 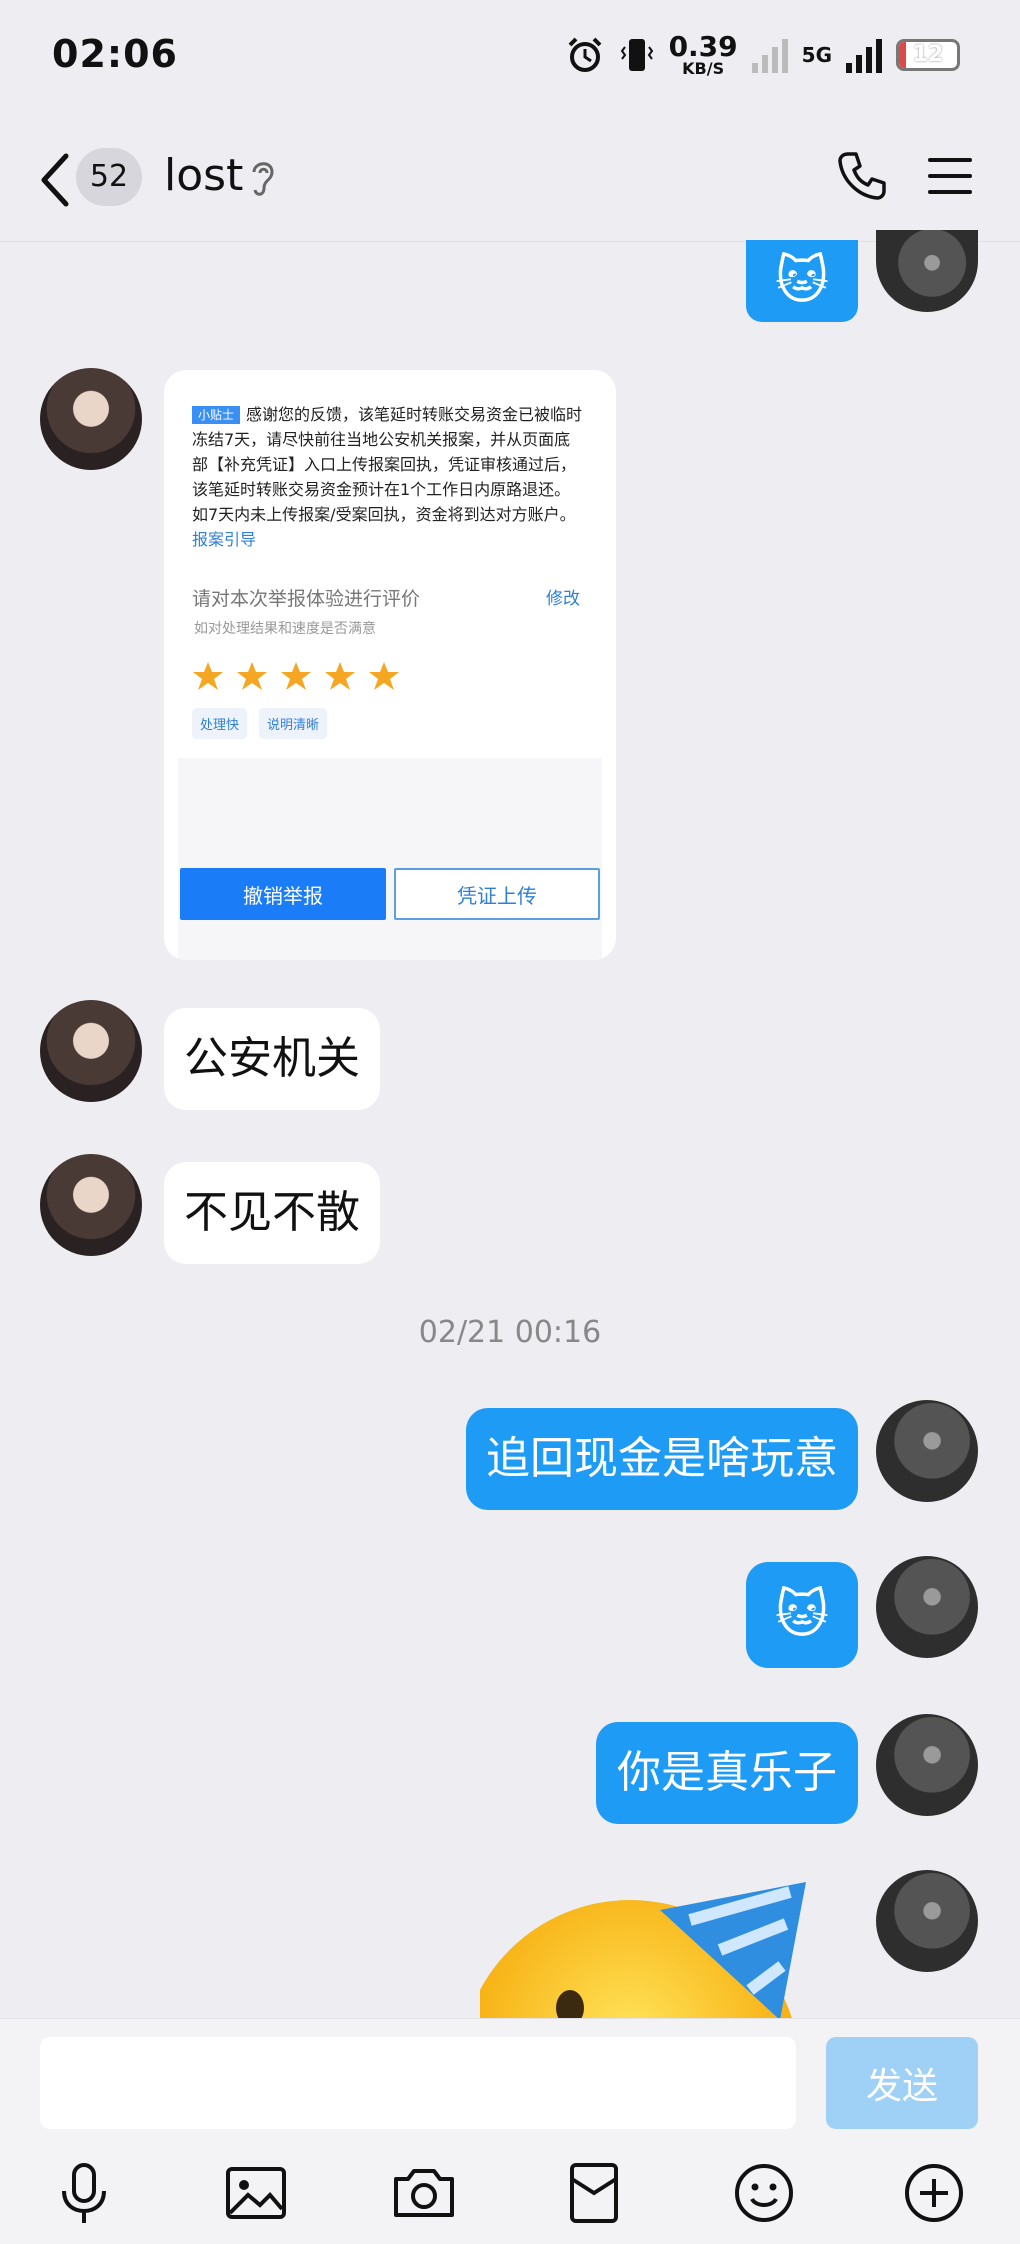 I want to click on battery-level: 12, so click(x=928, y=54).